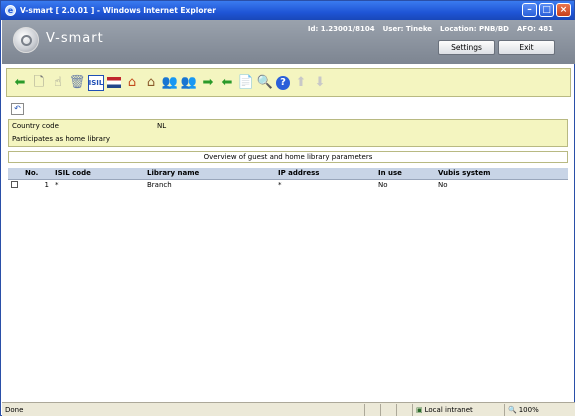 The width and height of the screenshot is (575, 416). I want to click on settings-button: Settings, so click(466, 47).